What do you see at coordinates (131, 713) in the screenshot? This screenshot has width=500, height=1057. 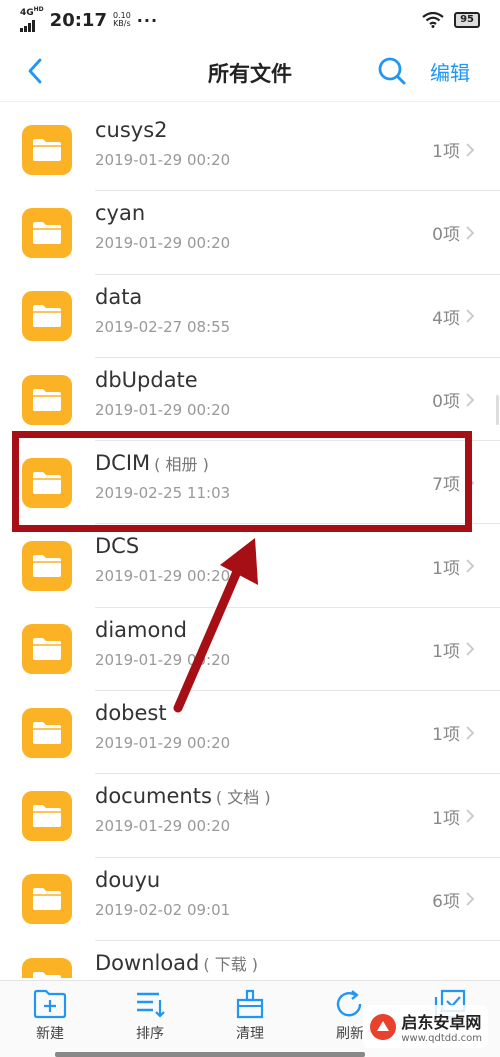 I see `file-name: dobest` at bounding box center [131, 713].